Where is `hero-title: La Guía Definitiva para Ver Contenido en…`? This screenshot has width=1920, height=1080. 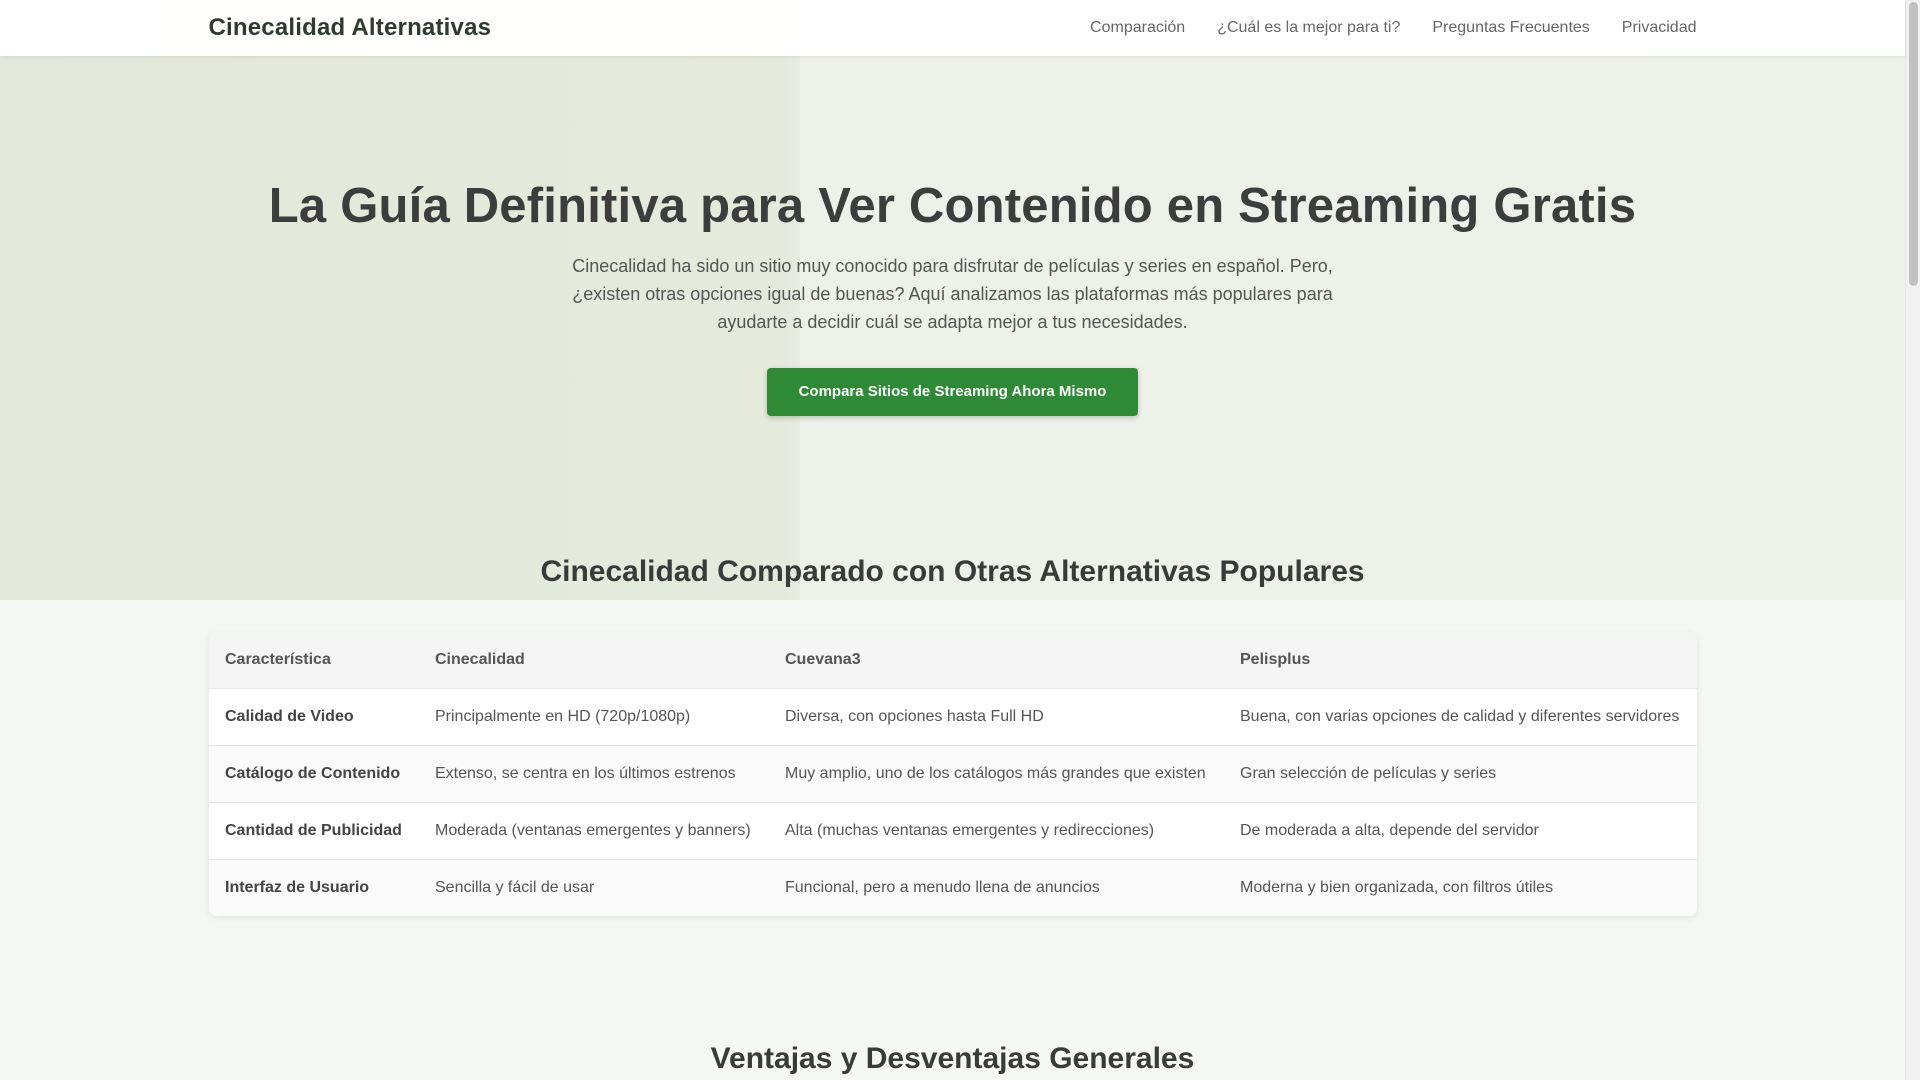 hero-title: La Guía Definitiva para Ver Contenido en… is located at coordinates (952, 206).